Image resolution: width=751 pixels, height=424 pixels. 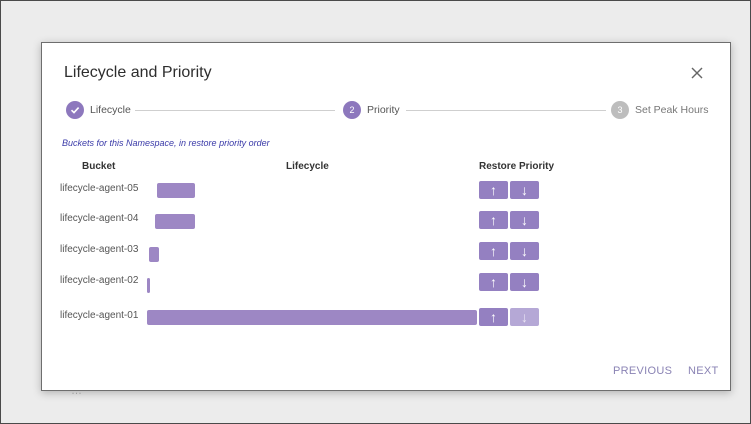 What do you see at coordinates (386, 290) in the screenshot?
I see `table-row: lifecycle-agent-02 ↑ ↓` at bounding box center [386, 290].